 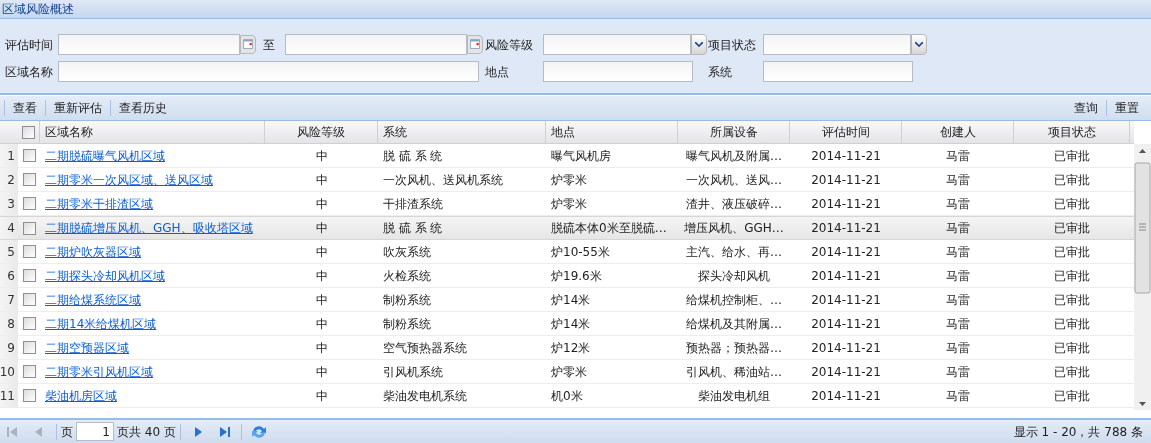 I want to click on area-link: 二期给煤系统区域, so click(x=93, y=299).